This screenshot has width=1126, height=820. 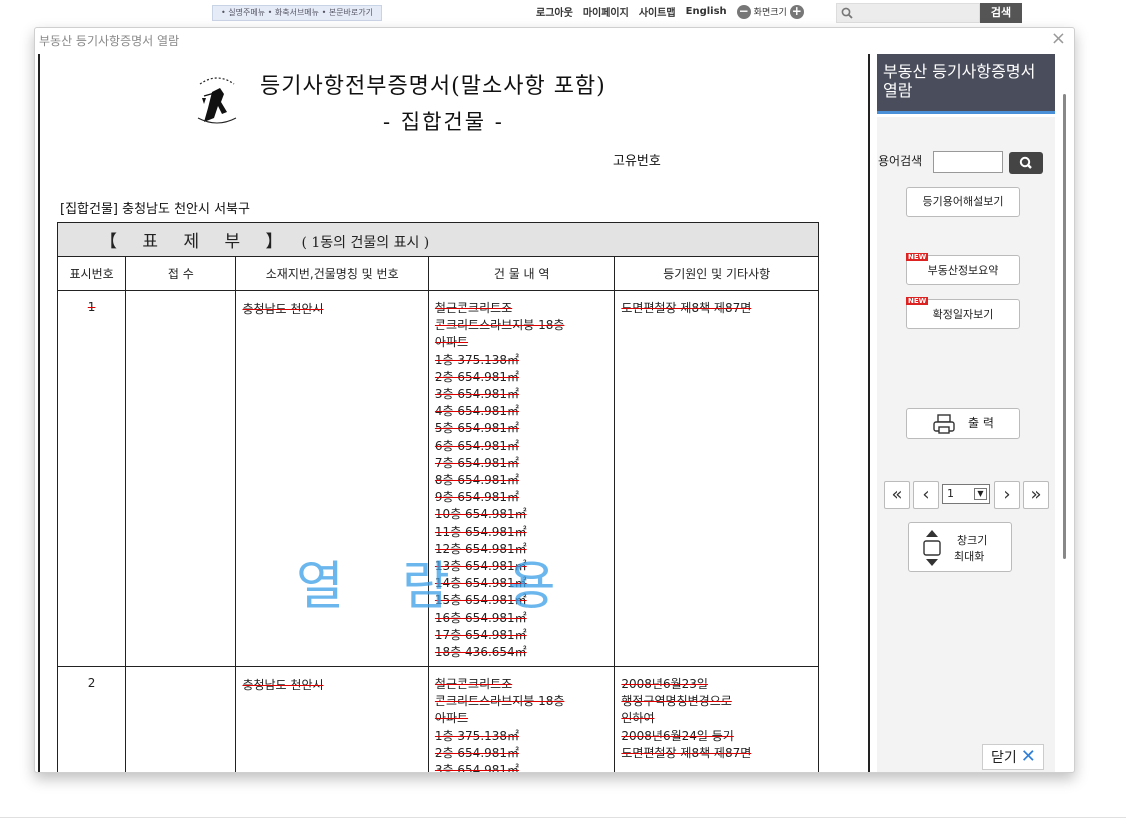 What do you see at coordinates (91, 273) in the screenshot?
I see `column-header: 표시번호` at bounding box center [91, 273].